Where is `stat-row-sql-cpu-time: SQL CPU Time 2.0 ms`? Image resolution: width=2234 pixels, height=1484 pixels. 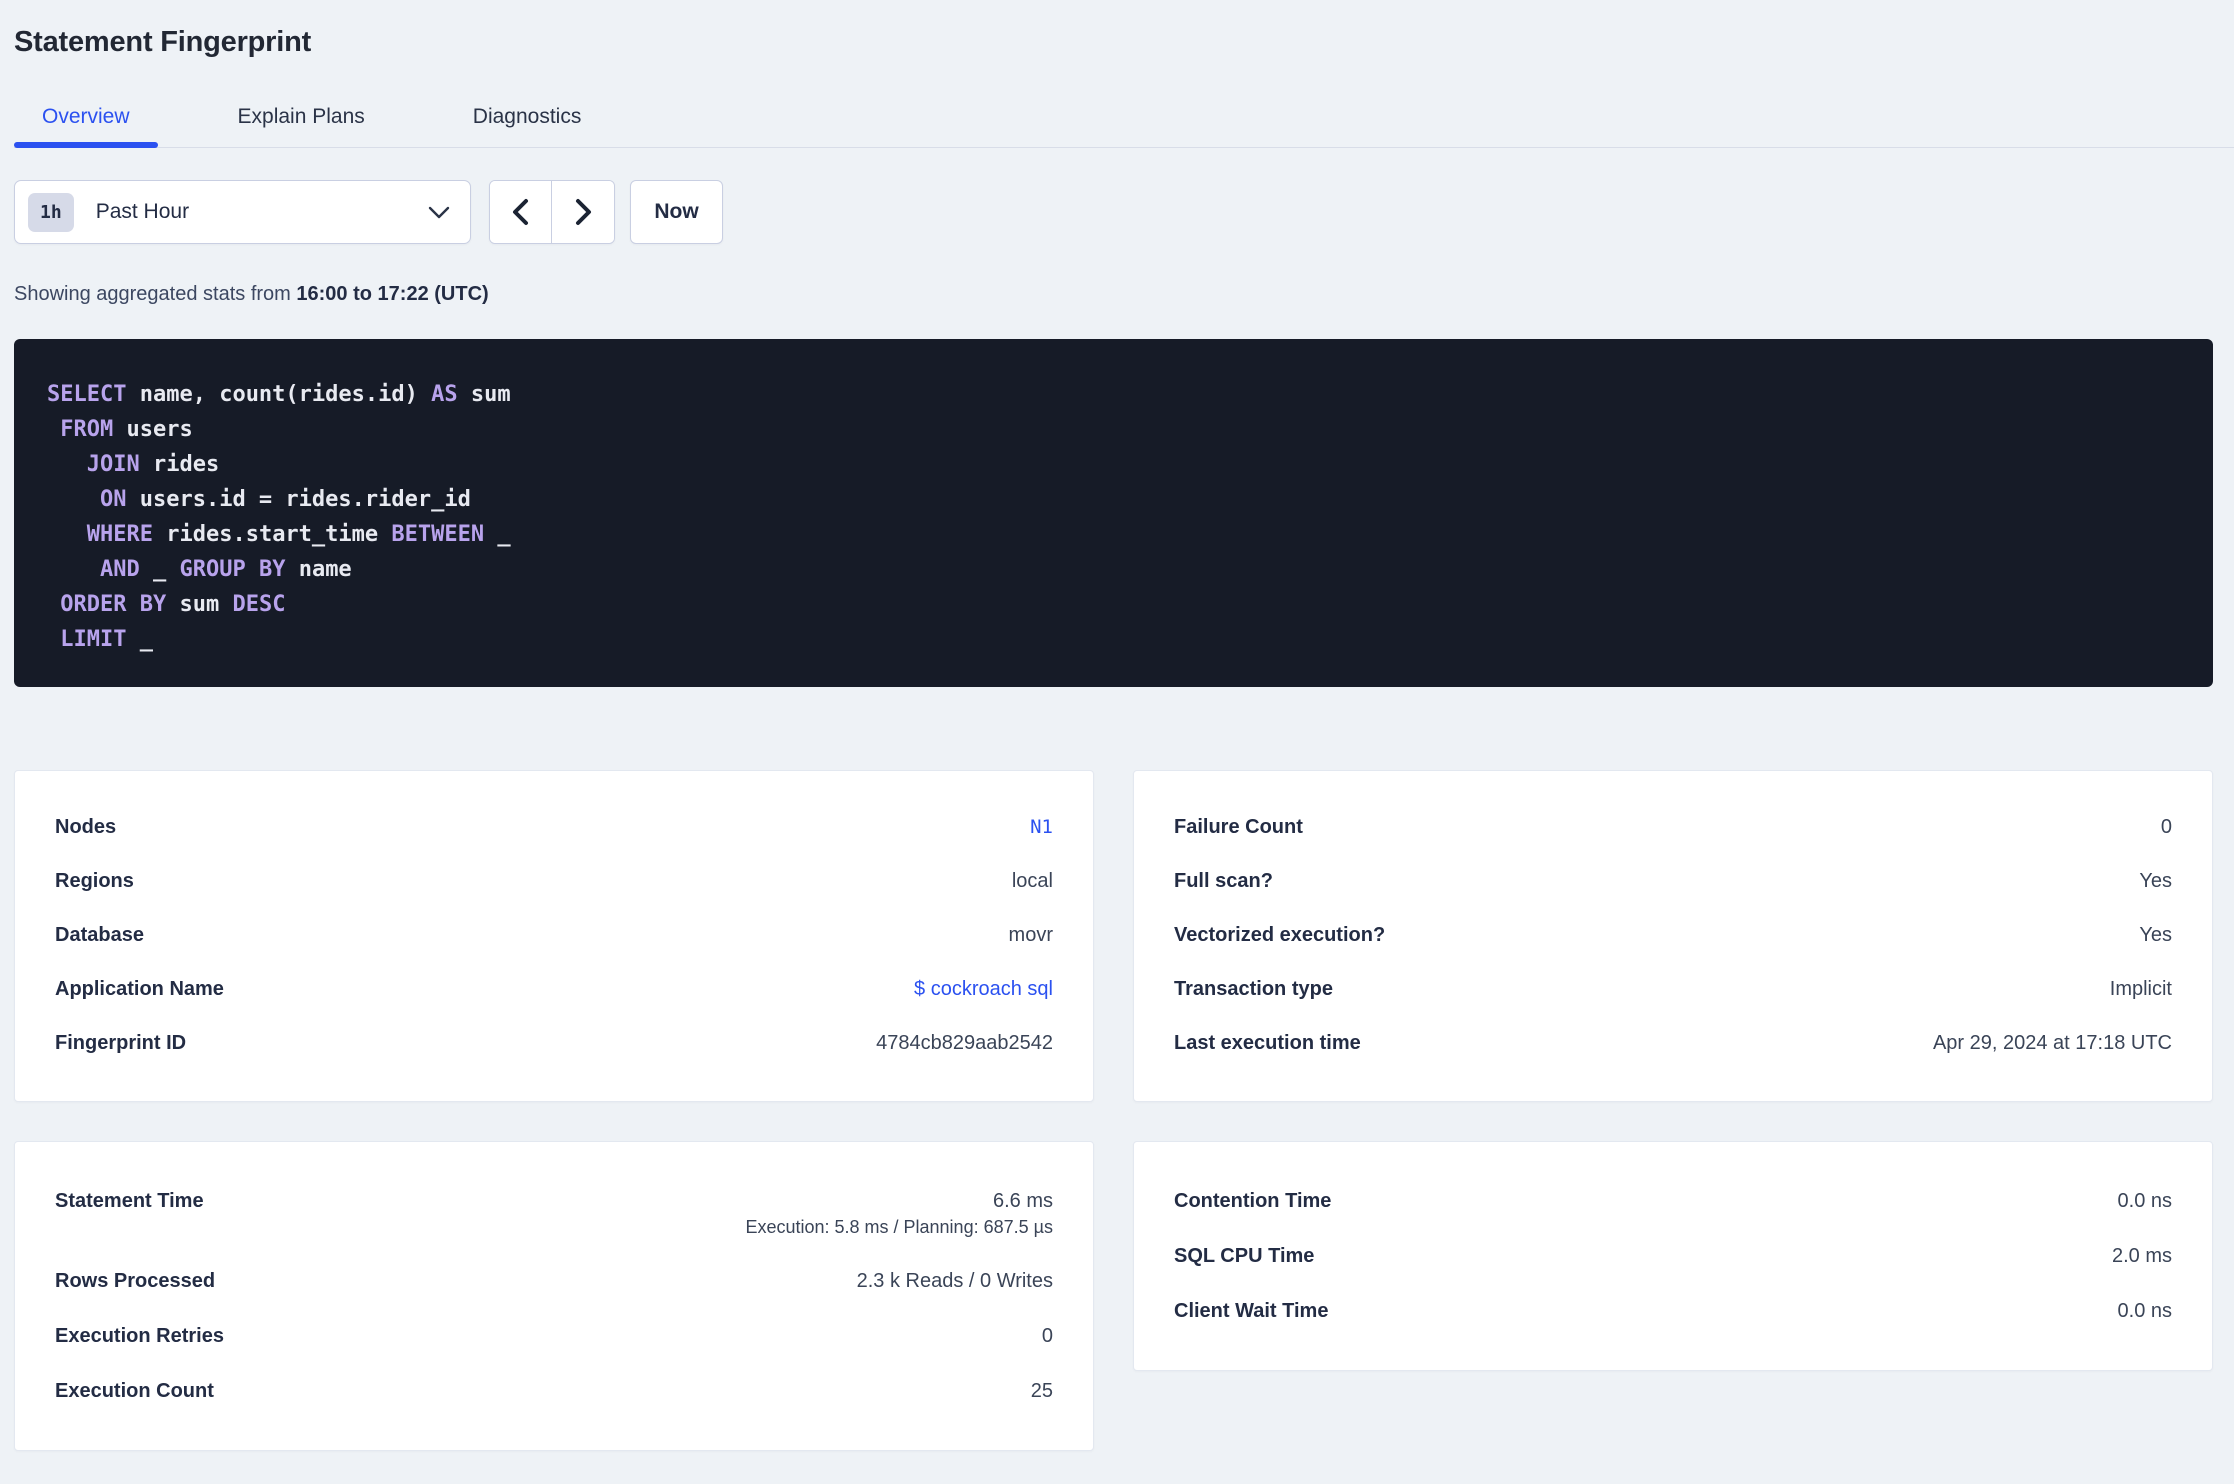
stat-row-sql-cpu-time: SQL CPU Time 2.0 ms is located at coordinates (1673, 1256).